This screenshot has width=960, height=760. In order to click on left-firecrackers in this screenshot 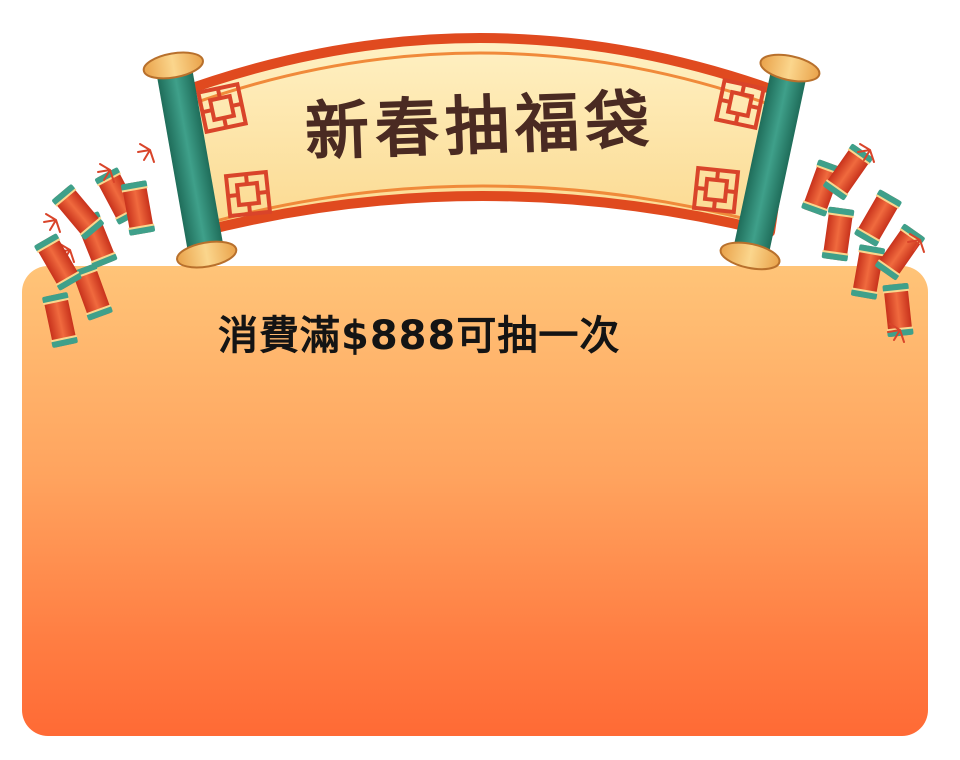, I will do `click(94, 246)`.